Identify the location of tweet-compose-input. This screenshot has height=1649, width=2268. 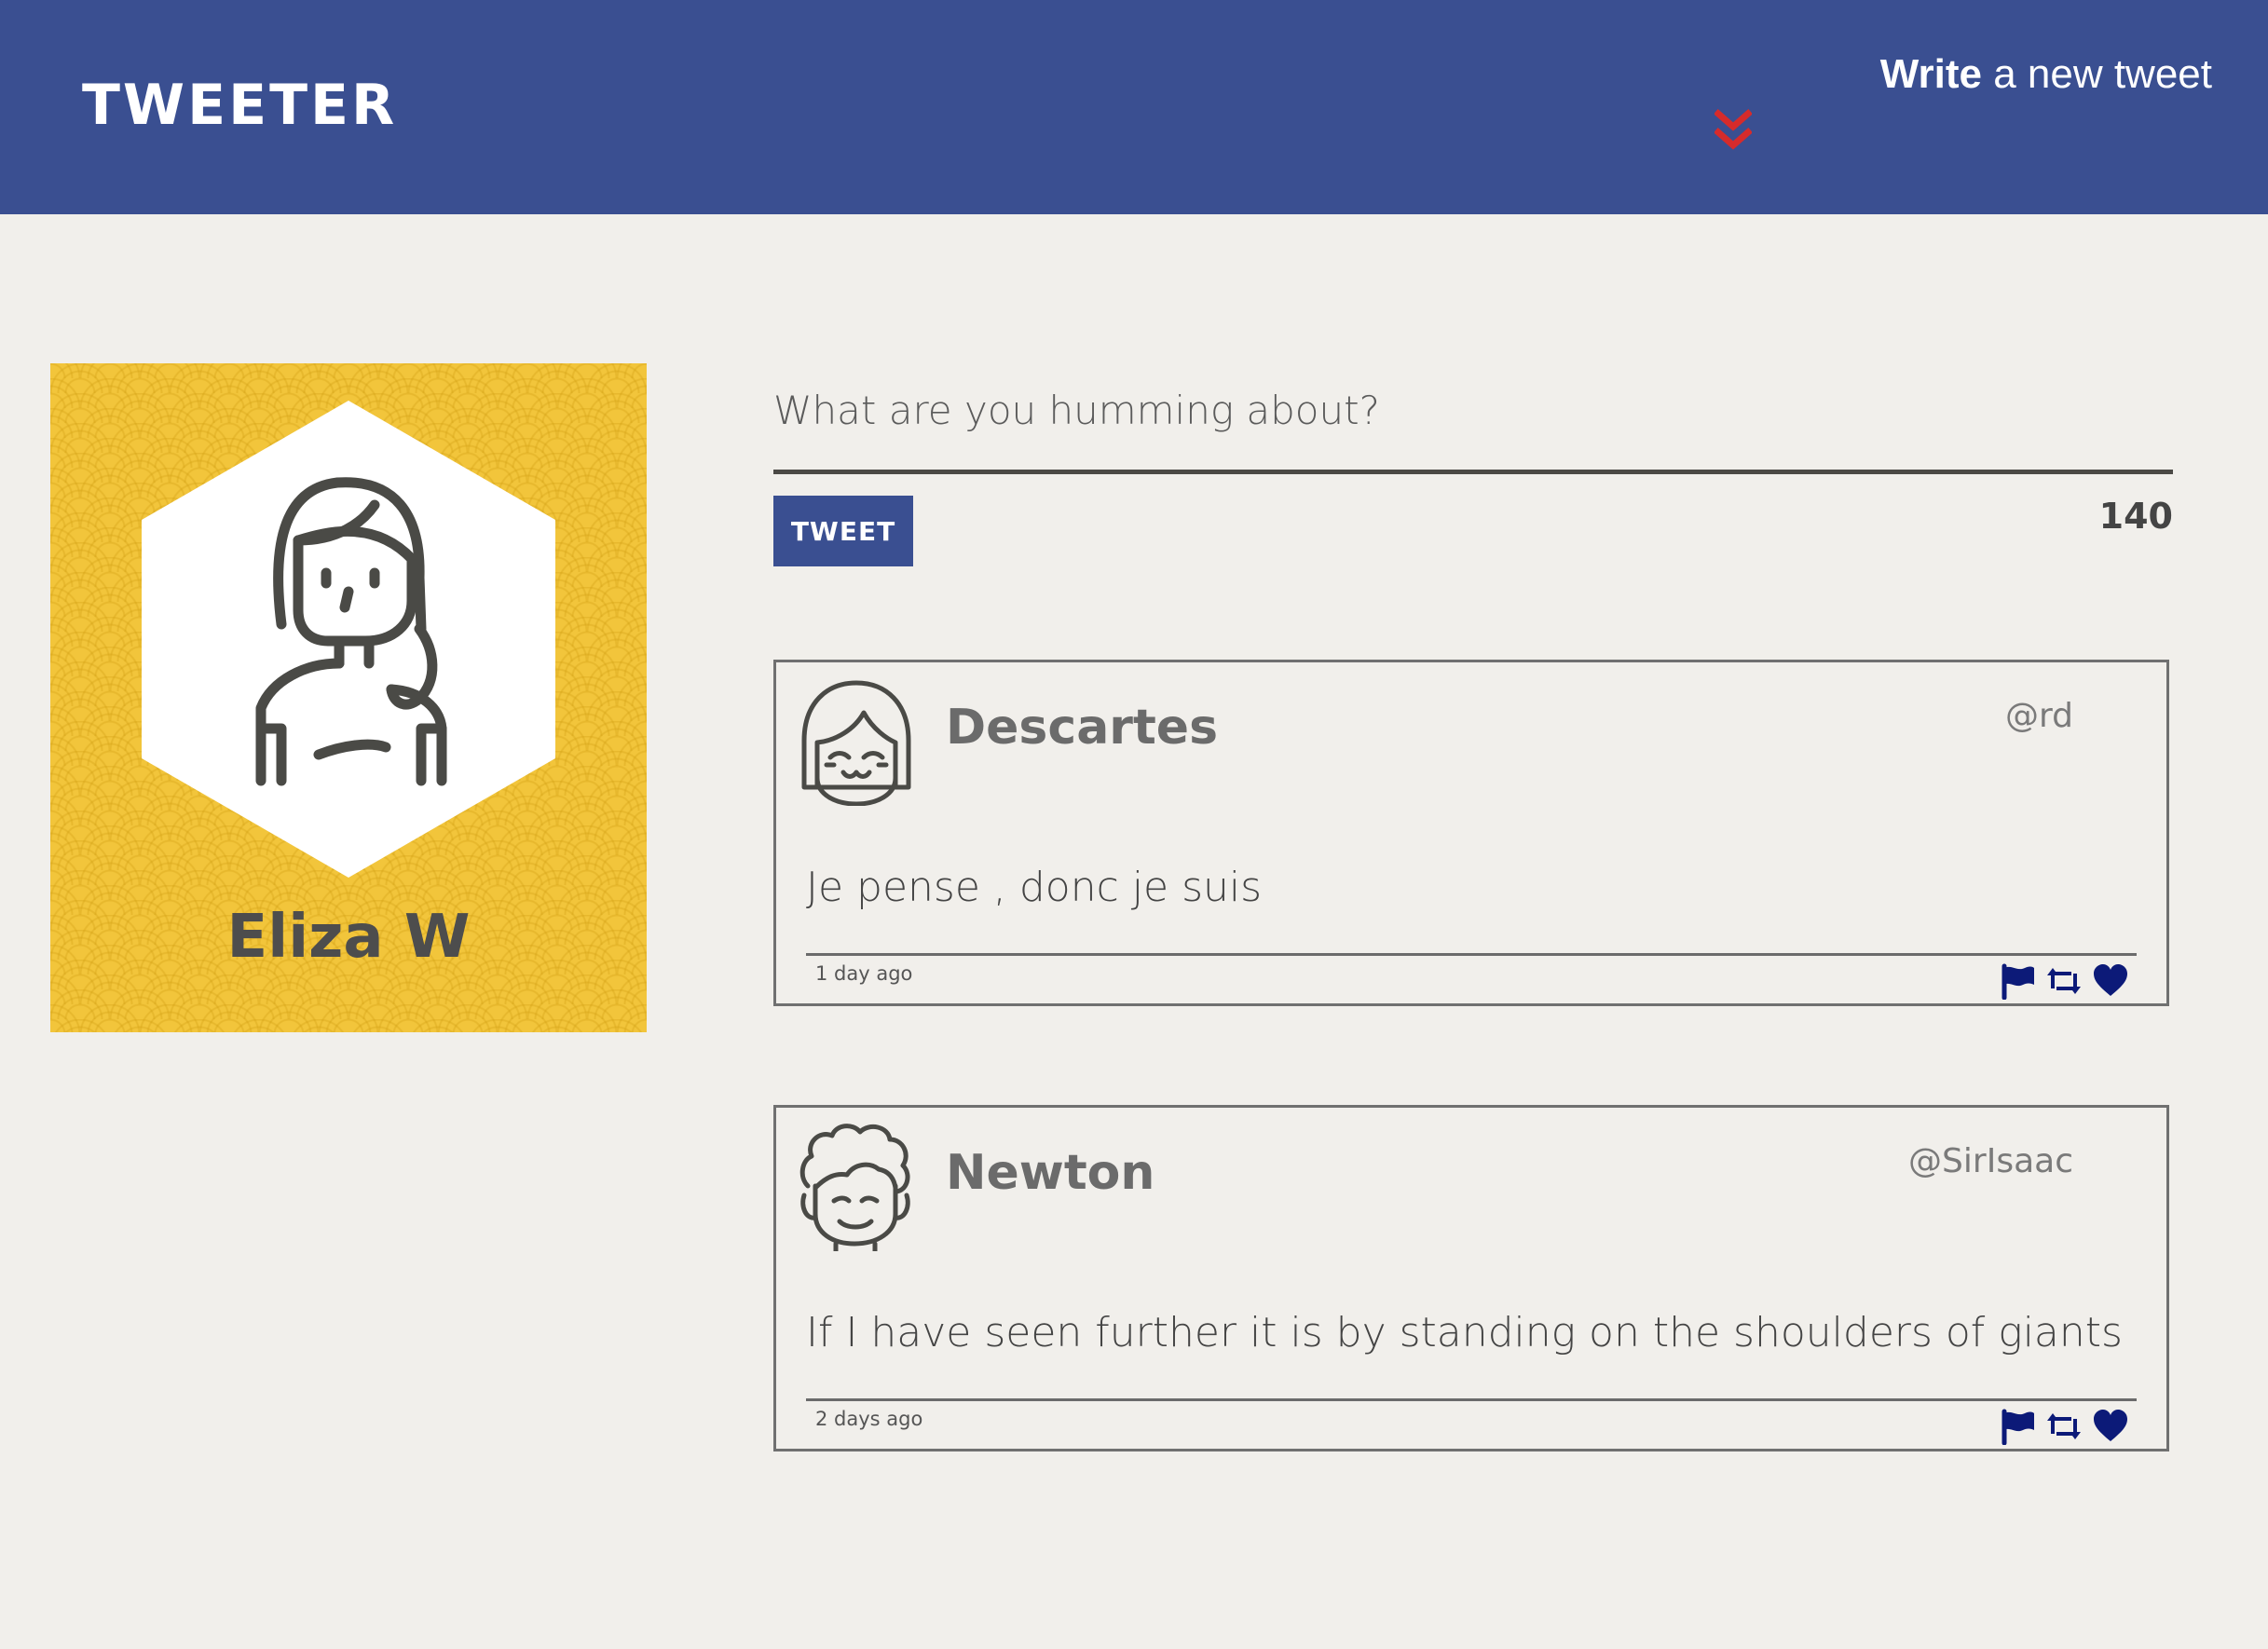
(1472, 410).